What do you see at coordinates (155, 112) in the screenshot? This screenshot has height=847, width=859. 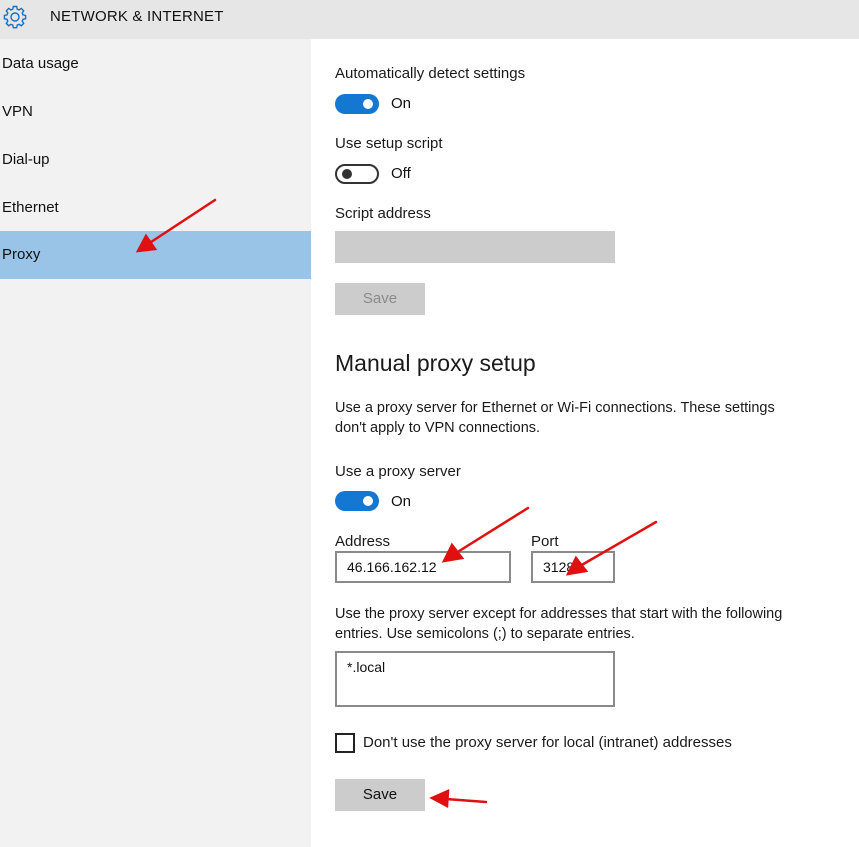 I see `sidebar-item-vpn: VPN` at bounding box center [155, 112].